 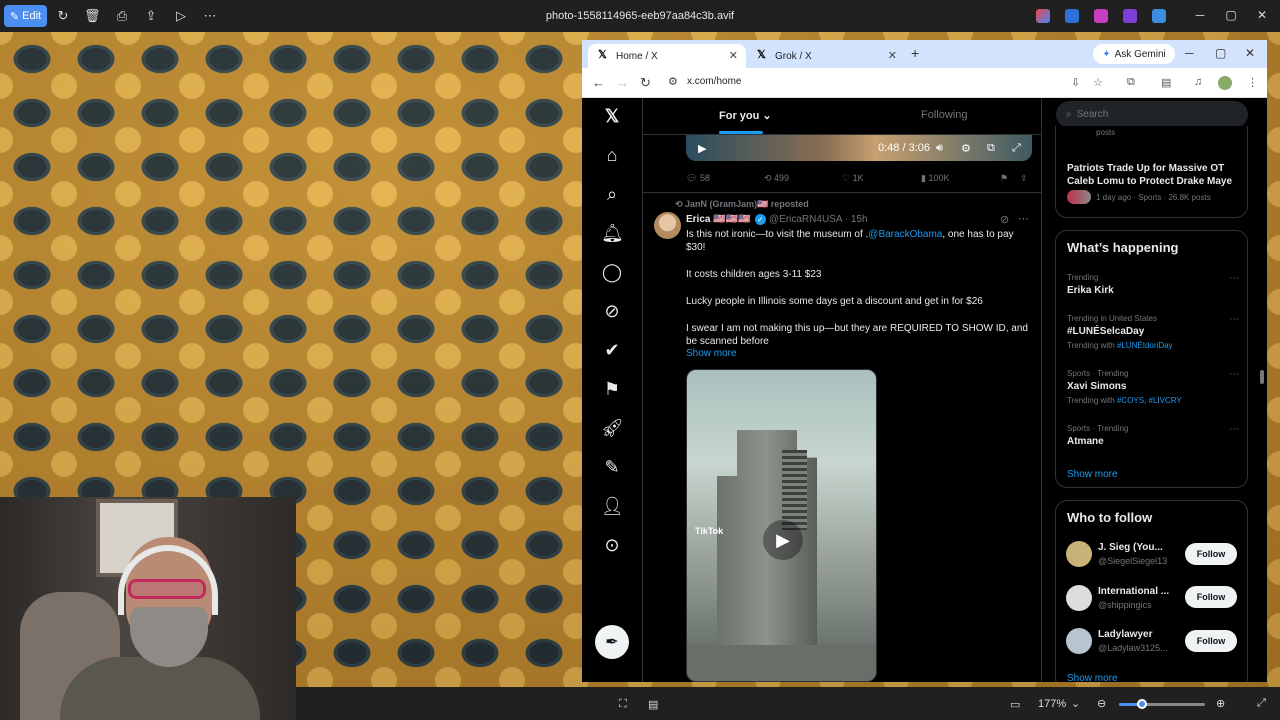 I want to click on delete-icon: 🗑, so click(x=92, y=16).